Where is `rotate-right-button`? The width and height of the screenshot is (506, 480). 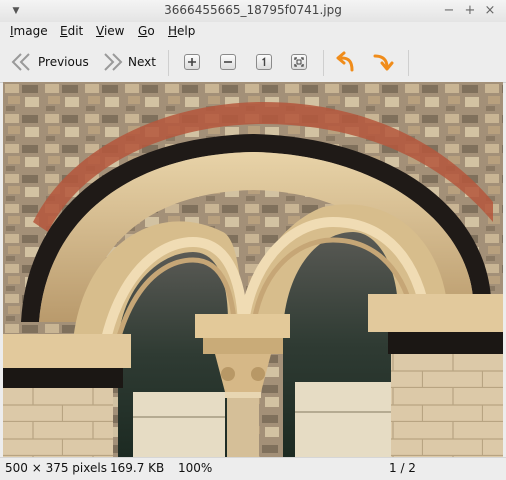
rotate-right-button is located at coordinates (383, 62).